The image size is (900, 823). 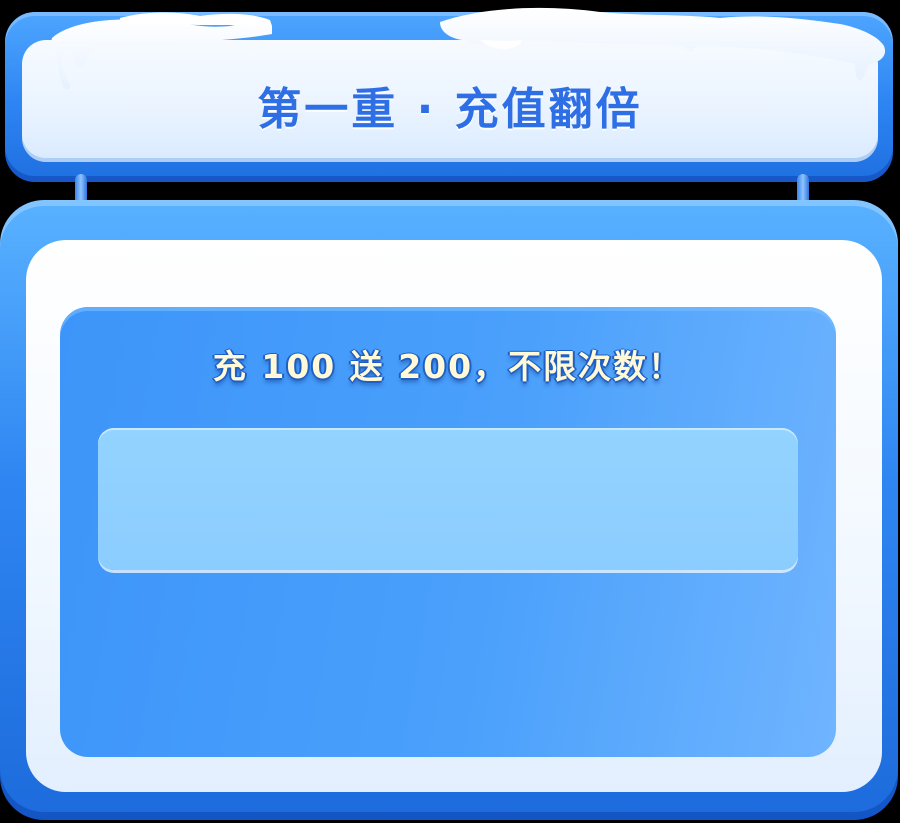 I want to click on offer-slot, so click(x=448, y=499).